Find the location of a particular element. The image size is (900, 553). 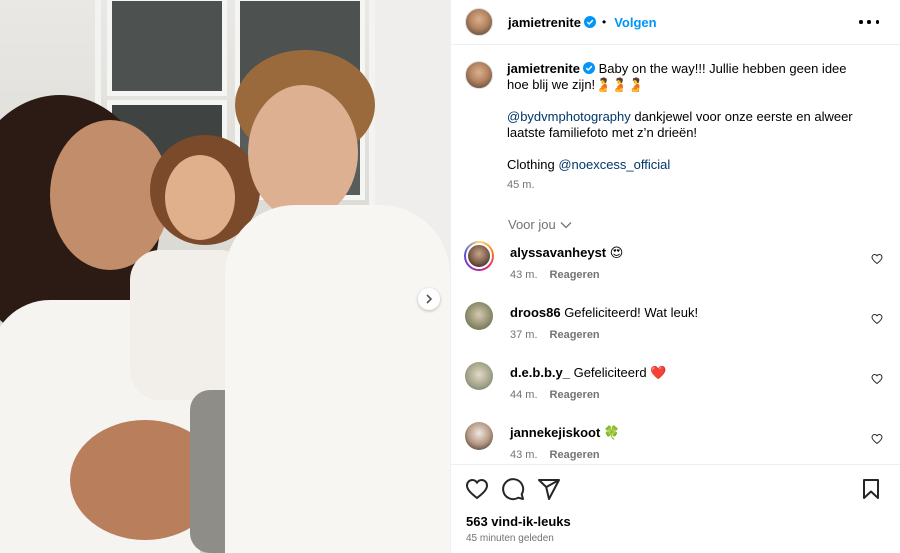

commenter-username: droos86 is located at coordinates (535, 312).